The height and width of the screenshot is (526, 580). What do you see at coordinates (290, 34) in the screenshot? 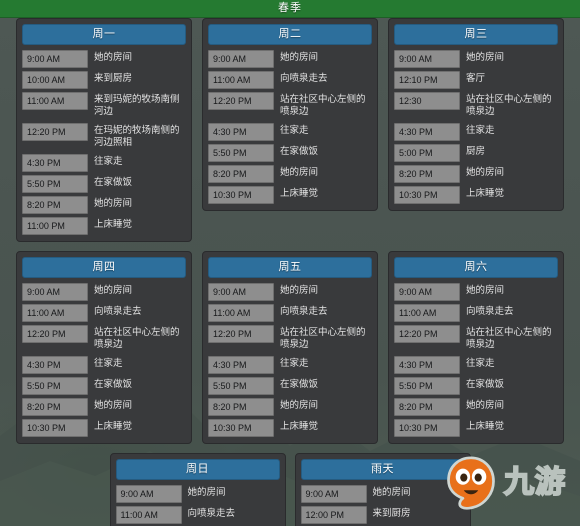
I see `day-header-tuesday: 周二` at bounding box center [290, 34].